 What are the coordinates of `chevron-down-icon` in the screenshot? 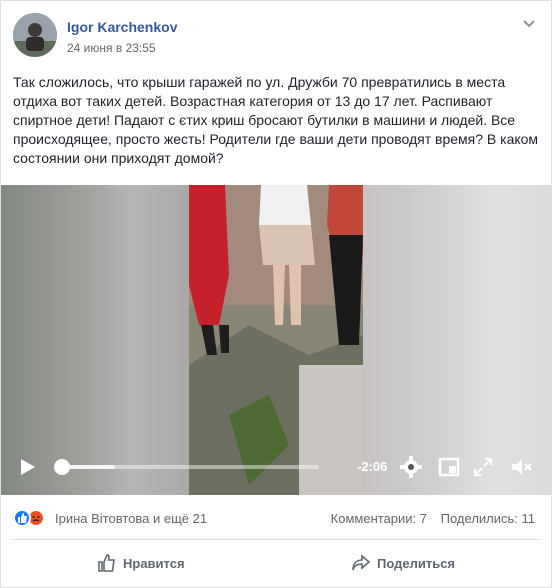 It's located at (529, 23).